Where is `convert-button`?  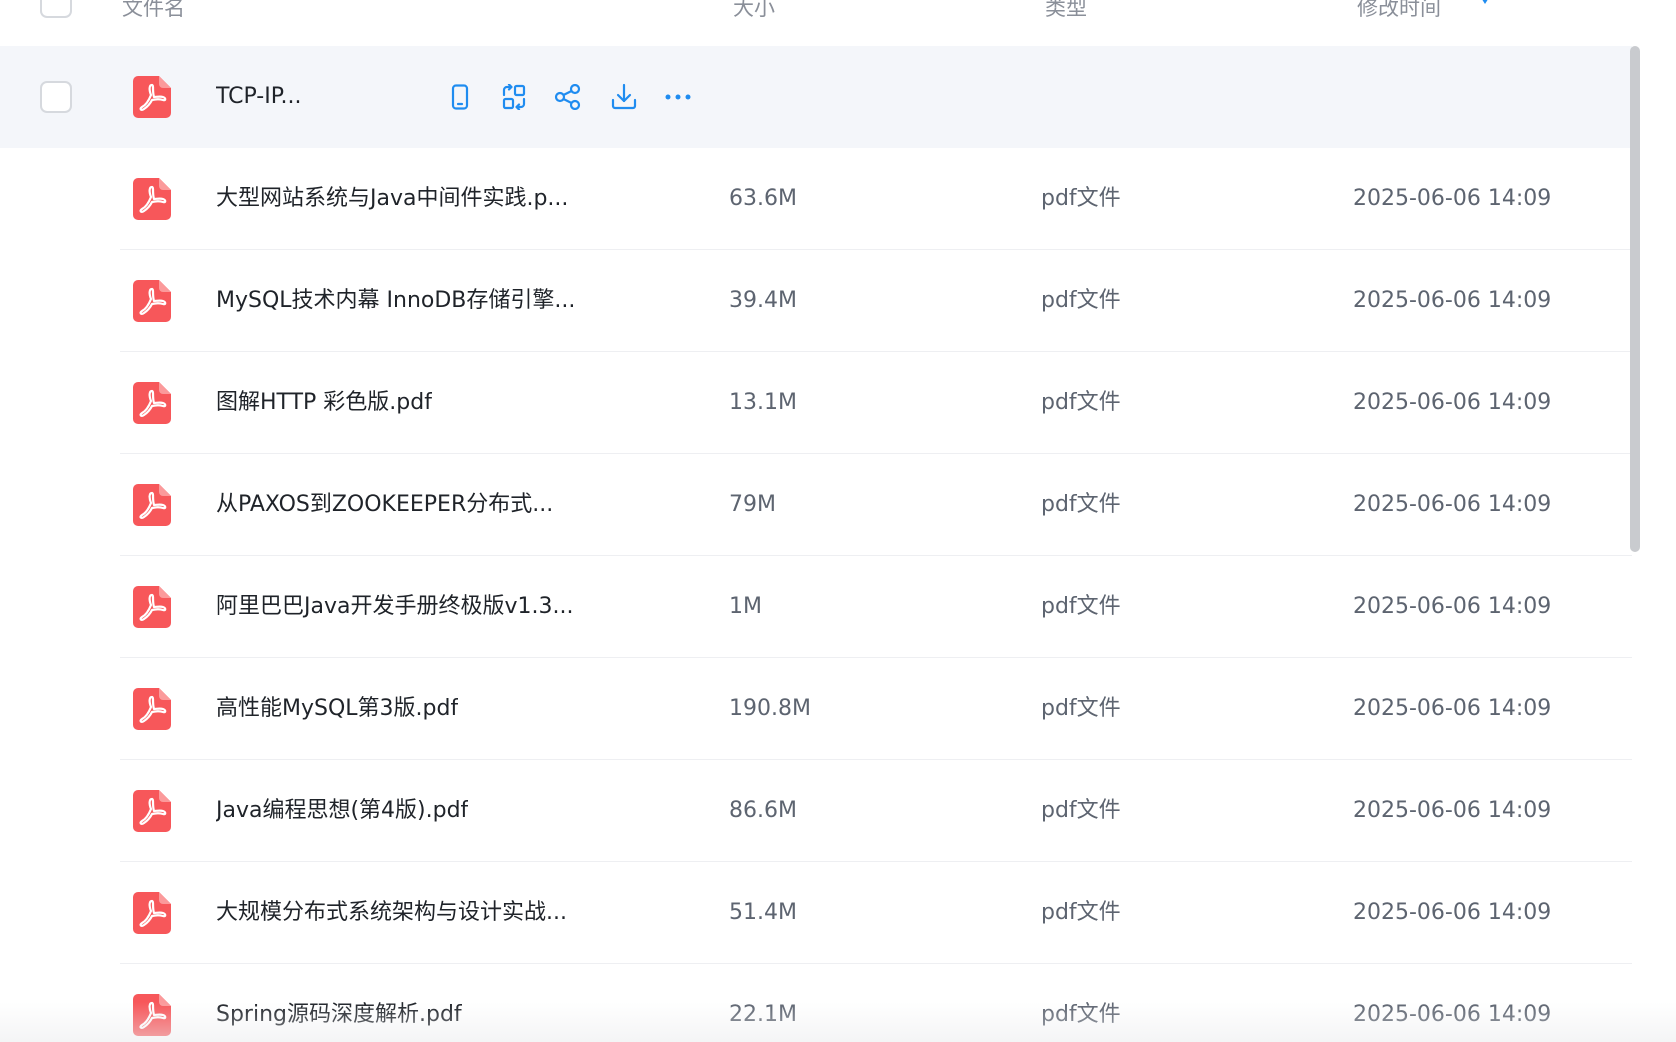 convert-button is located at coordinates (514, 97).